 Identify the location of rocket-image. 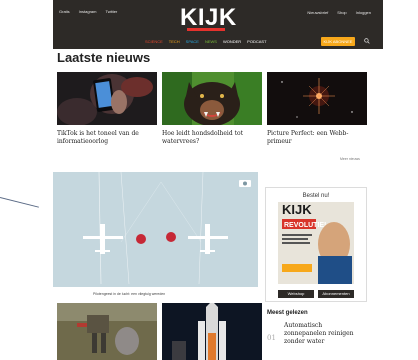
(212, 331).